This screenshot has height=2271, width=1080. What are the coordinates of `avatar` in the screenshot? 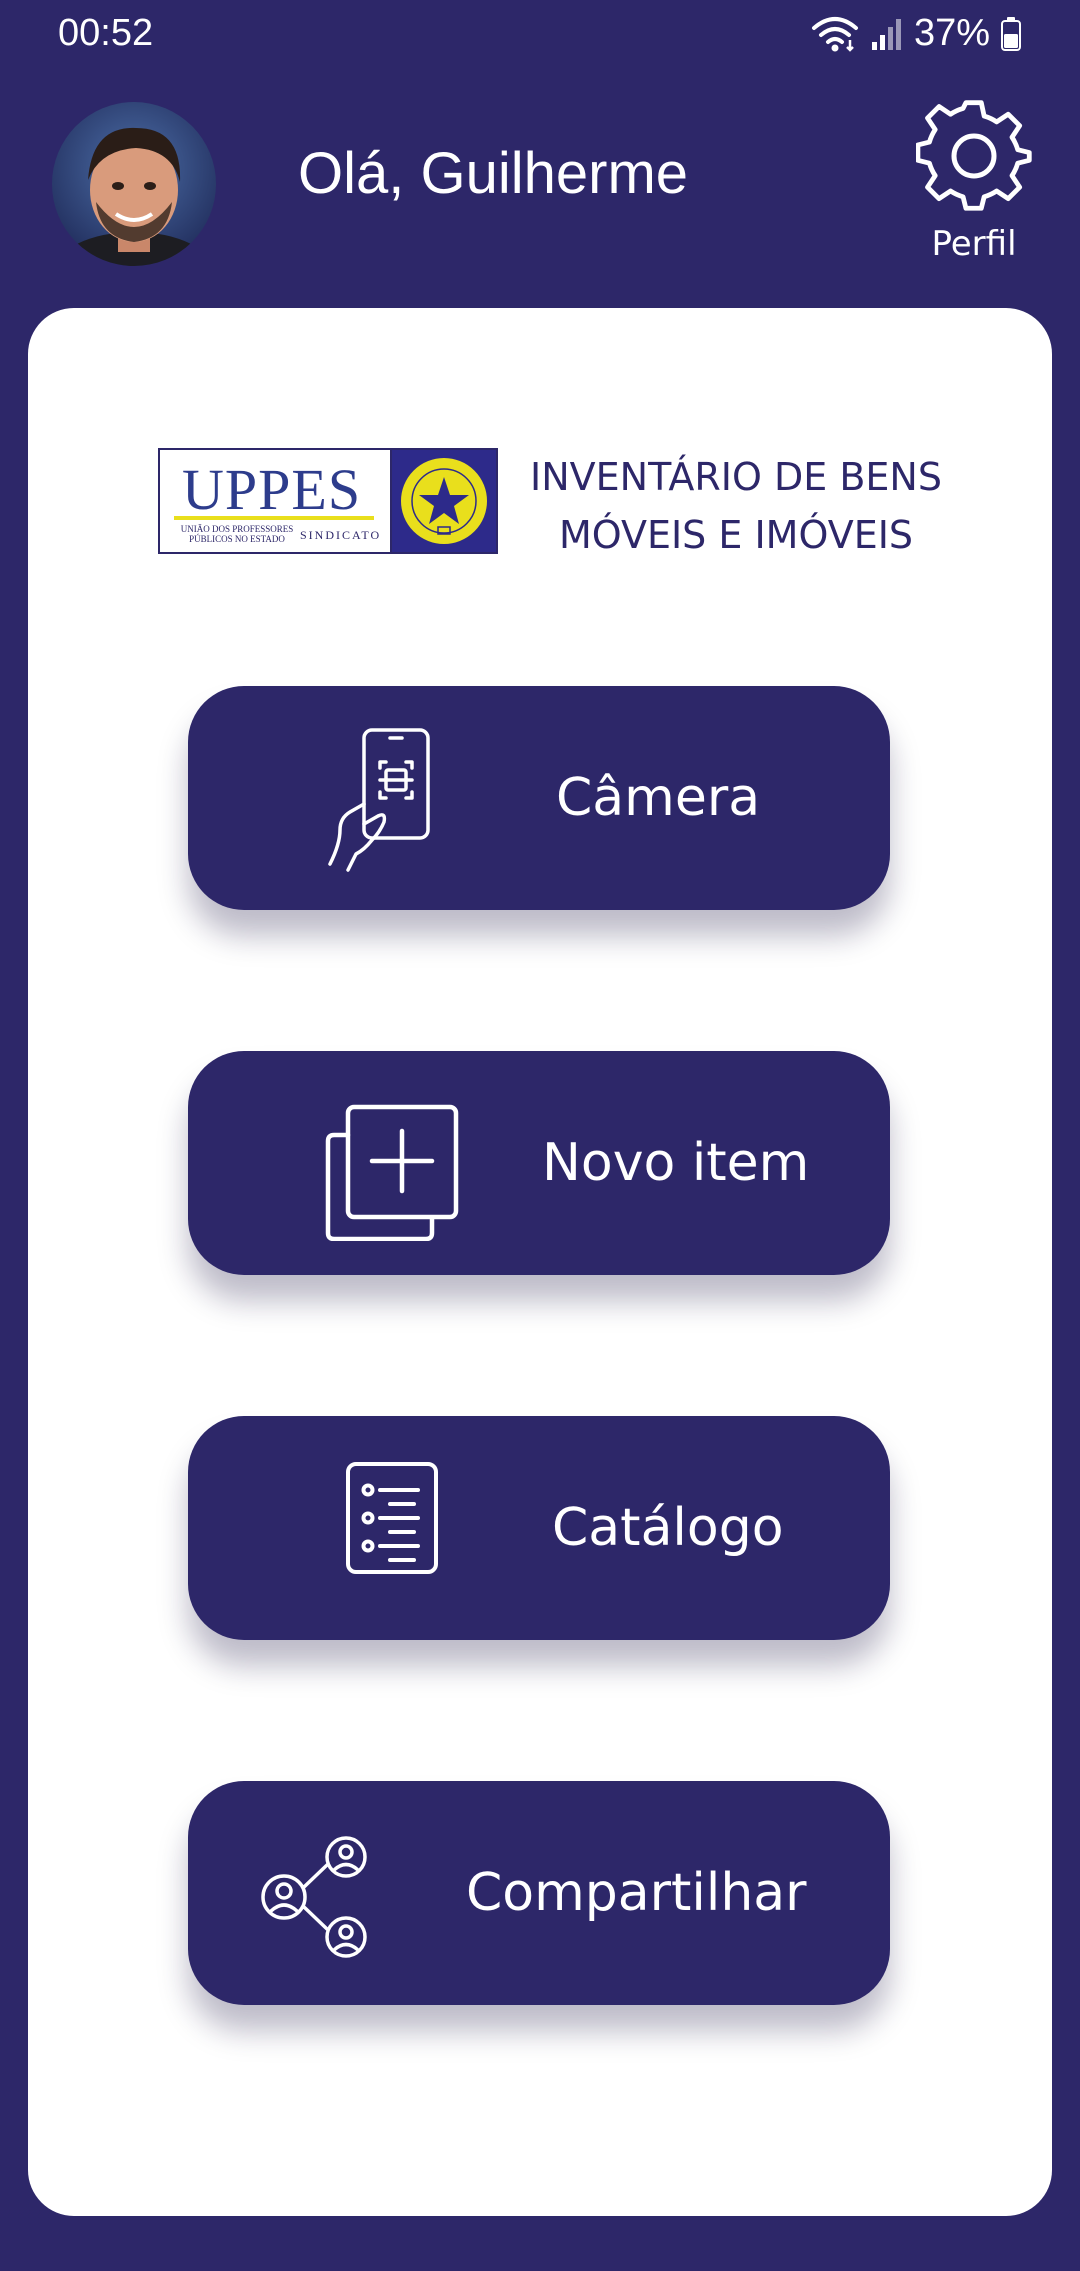 It's located at (134, 184).